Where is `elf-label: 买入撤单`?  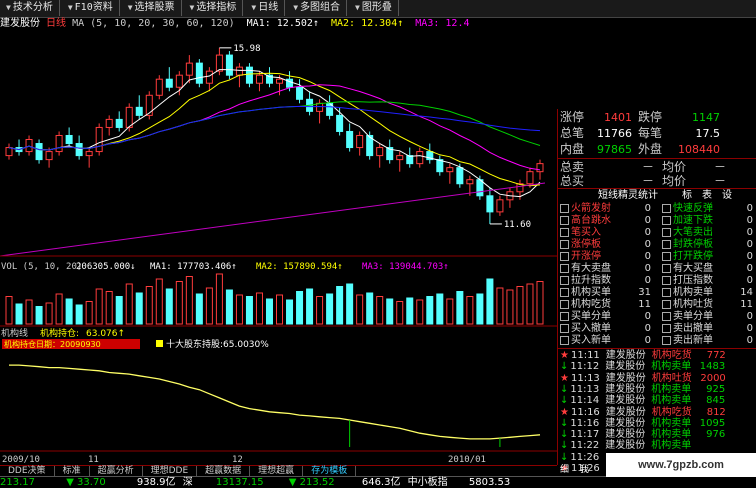
elf-label: 买入撤单 is located at coordinates (591, 328).